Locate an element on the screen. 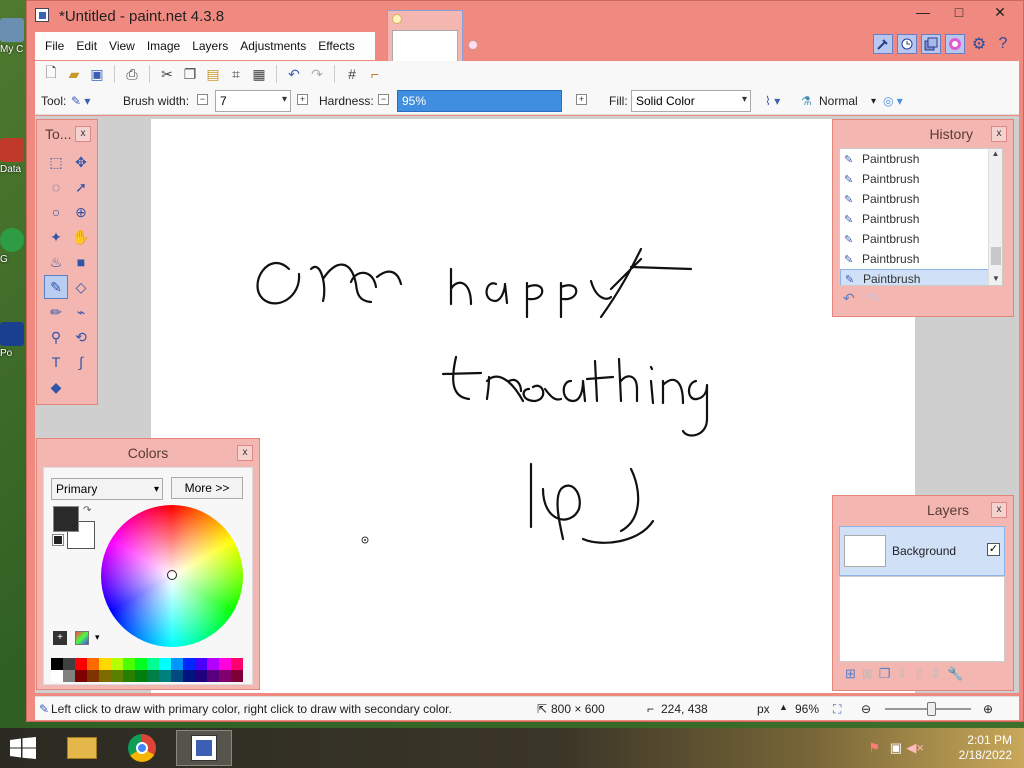 This screenshot has width=1024, height=768. chevron-down-icon: ▾ is located at coordinates (97, 637).